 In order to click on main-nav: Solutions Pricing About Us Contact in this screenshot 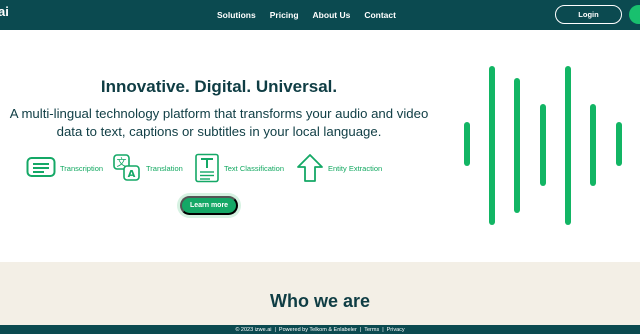, I will do `click(313, 15)`.